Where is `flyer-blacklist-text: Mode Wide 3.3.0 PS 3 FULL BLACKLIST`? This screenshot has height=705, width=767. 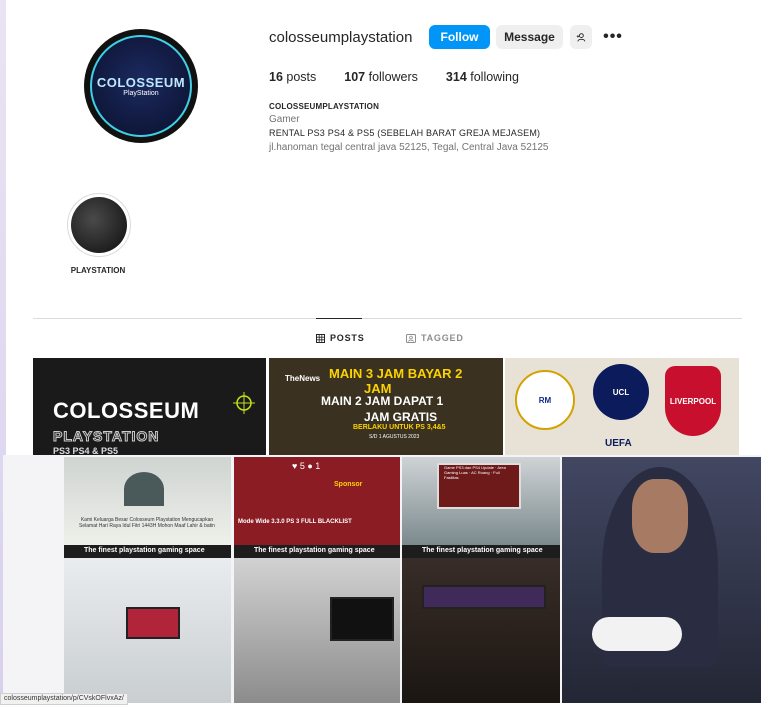
flyer-blacklist-text: Mode Wide 3.3.0 PS 3 FULL BLACKLIST is located at coordinates (295, 522).